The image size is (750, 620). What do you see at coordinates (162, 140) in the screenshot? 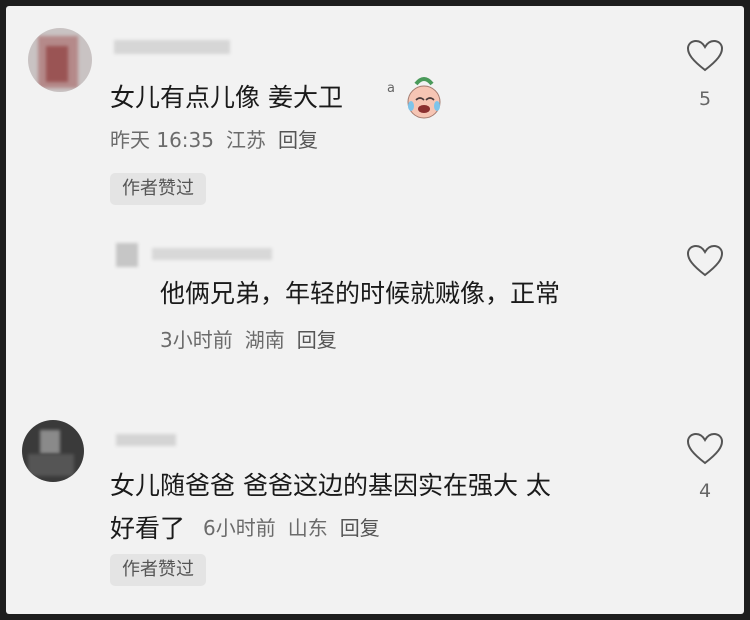
I see `comment-time: 昨天 16:35` at bounding box center [162, 140].